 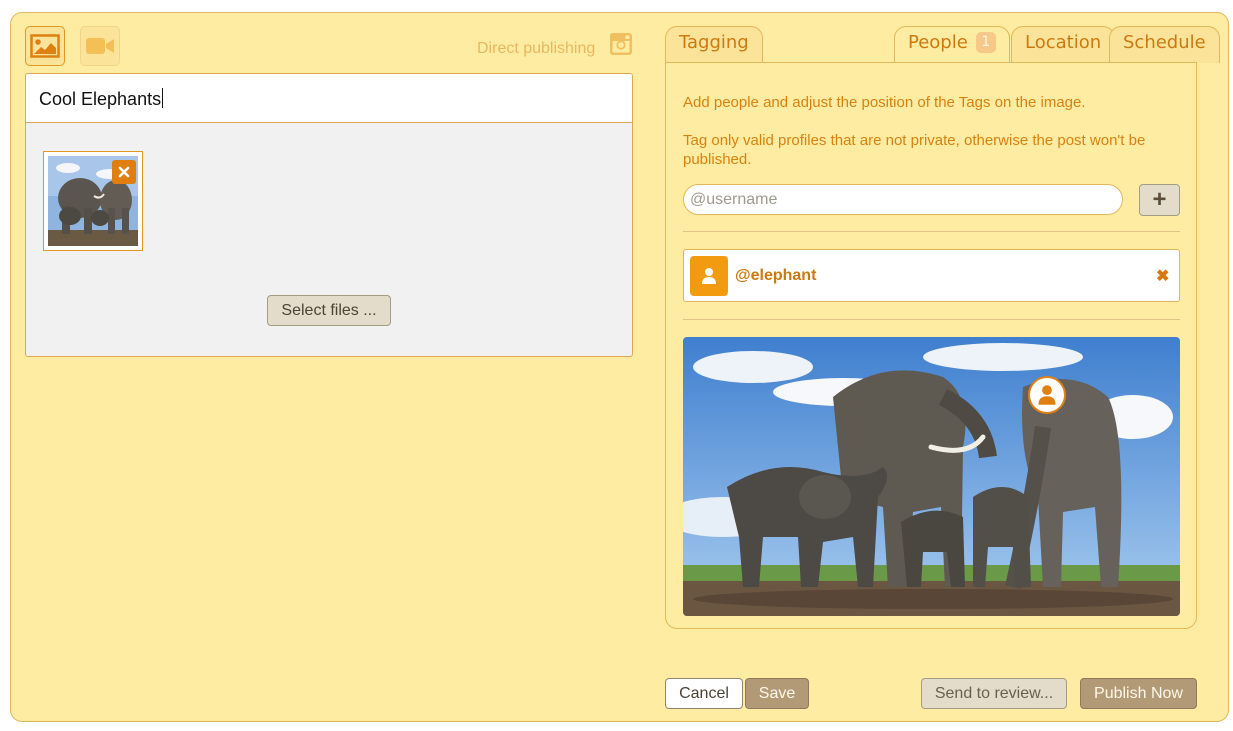 What do you see at coordinates (1138, 693) in the screenshot?
I see `publish-now-button: Publish Now` at bounding box center [1138, 693].